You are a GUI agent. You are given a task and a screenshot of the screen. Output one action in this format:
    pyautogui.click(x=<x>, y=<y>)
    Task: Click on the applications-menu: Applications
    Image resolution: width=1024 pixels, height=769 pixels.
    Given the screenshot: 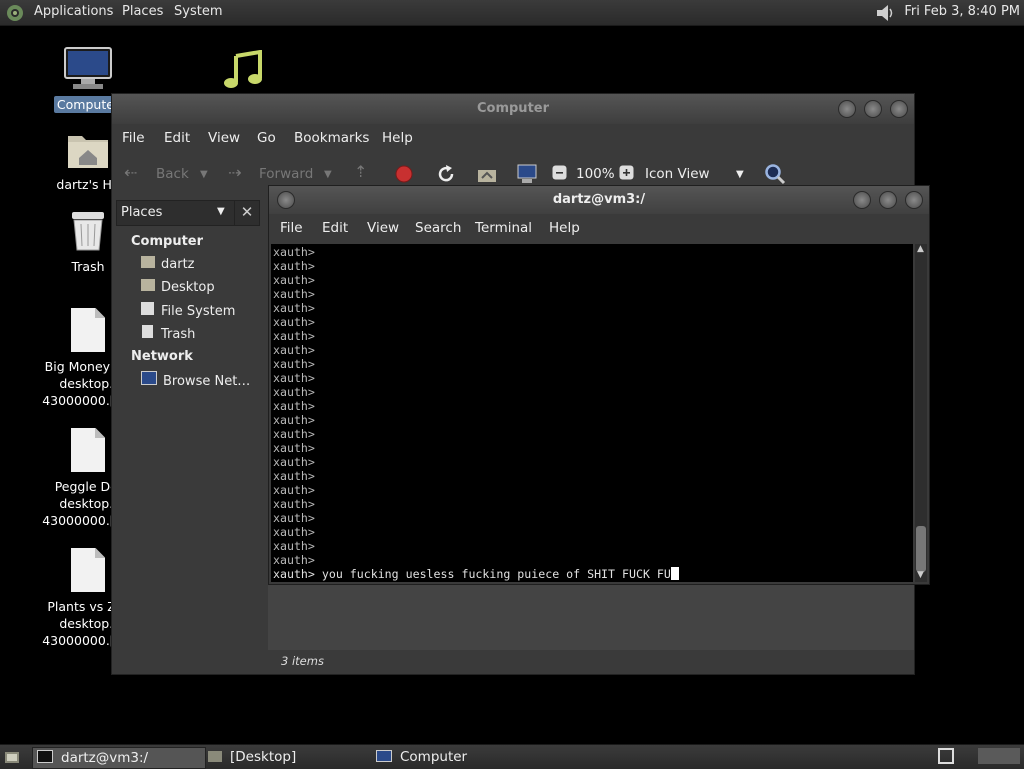 What is the action you would take?
    pyautogui.click(x=73, y=11)
    